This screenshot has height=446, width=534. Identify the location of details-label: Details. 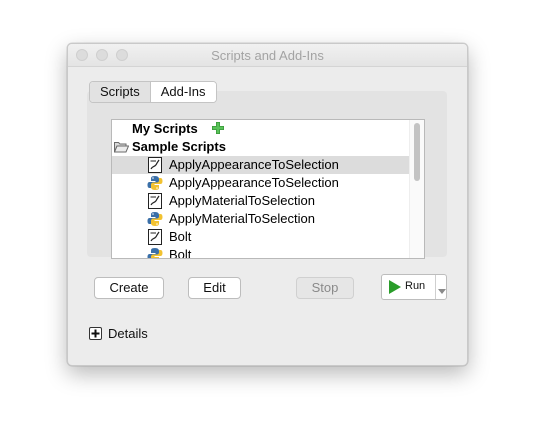
(128, 333).